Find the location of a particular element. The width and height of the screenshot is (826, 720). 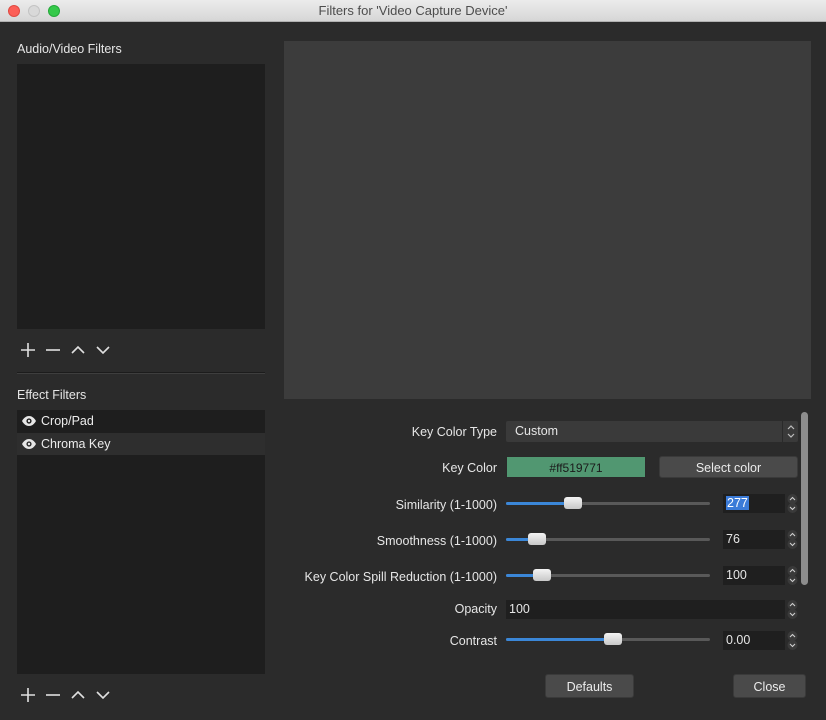

key-color-swatch: #ff519771 is located at coordinates (576, 467).